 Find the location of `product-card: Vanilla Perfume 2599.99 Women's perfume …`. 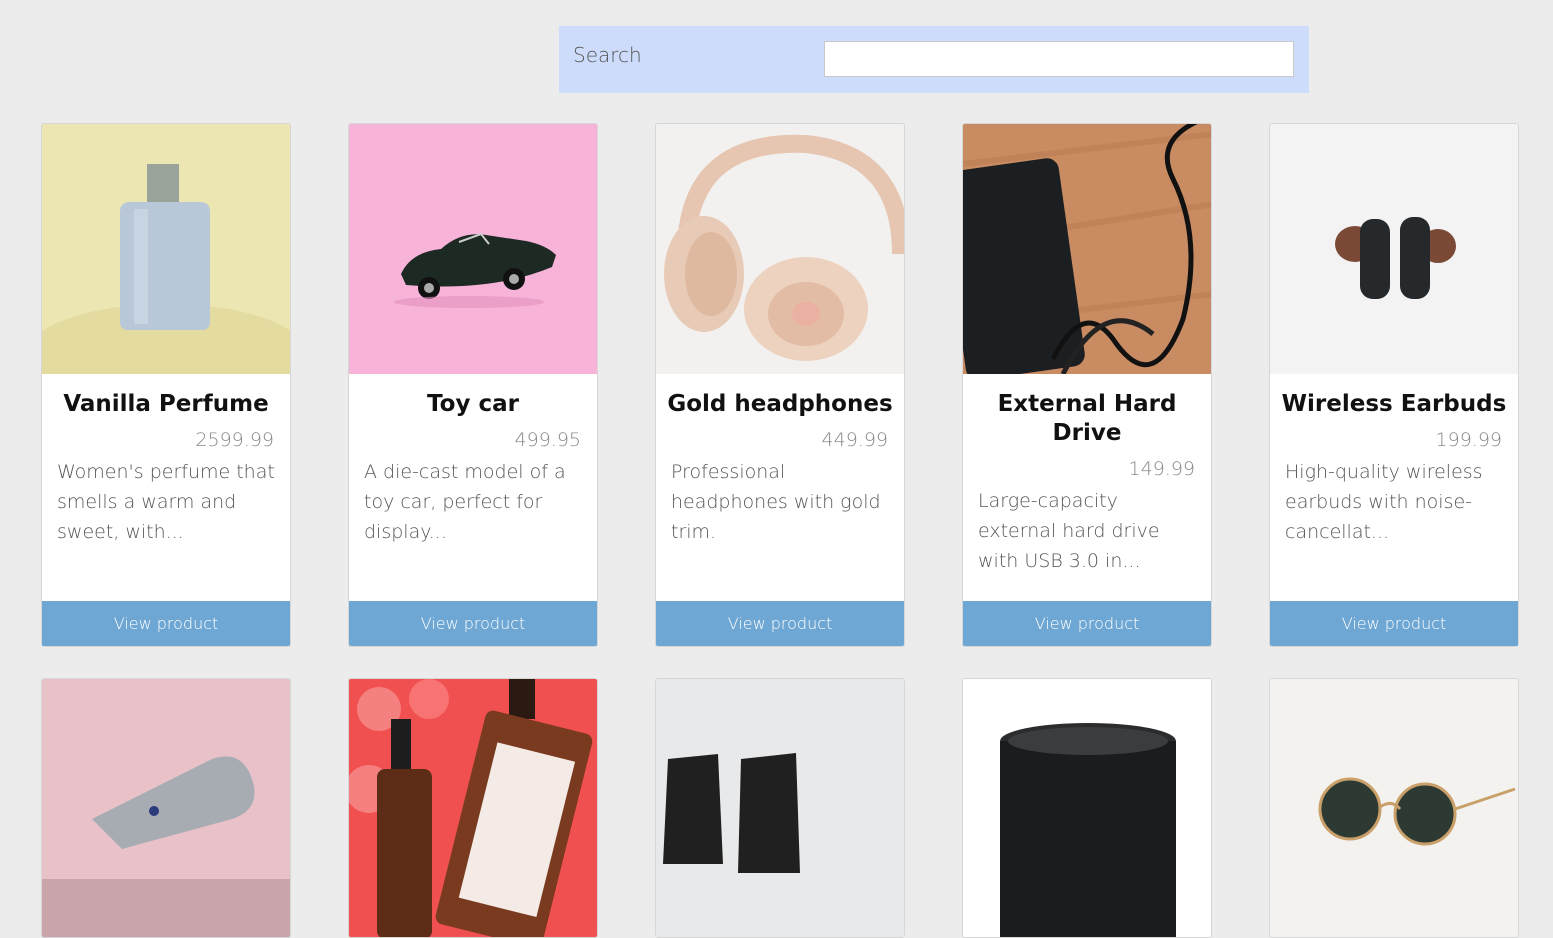

product-card: Vanilla Perfume 2599.99 Women's perfume … is located at coordinates (166, 385).